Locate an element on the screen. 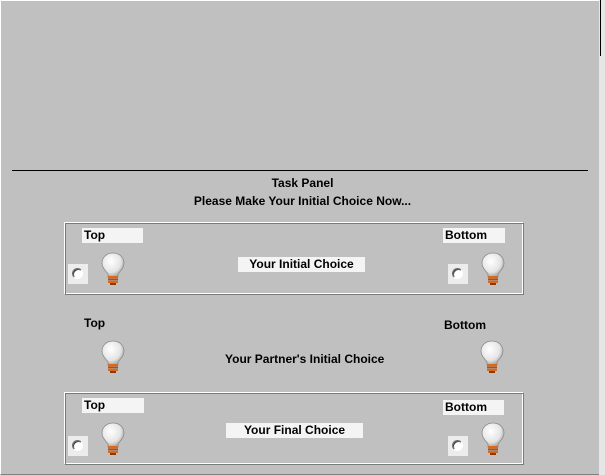 The width and height of the screenshot is (605, 475). partner-bottom-label: Bottom is located at coordinates (465, 325).